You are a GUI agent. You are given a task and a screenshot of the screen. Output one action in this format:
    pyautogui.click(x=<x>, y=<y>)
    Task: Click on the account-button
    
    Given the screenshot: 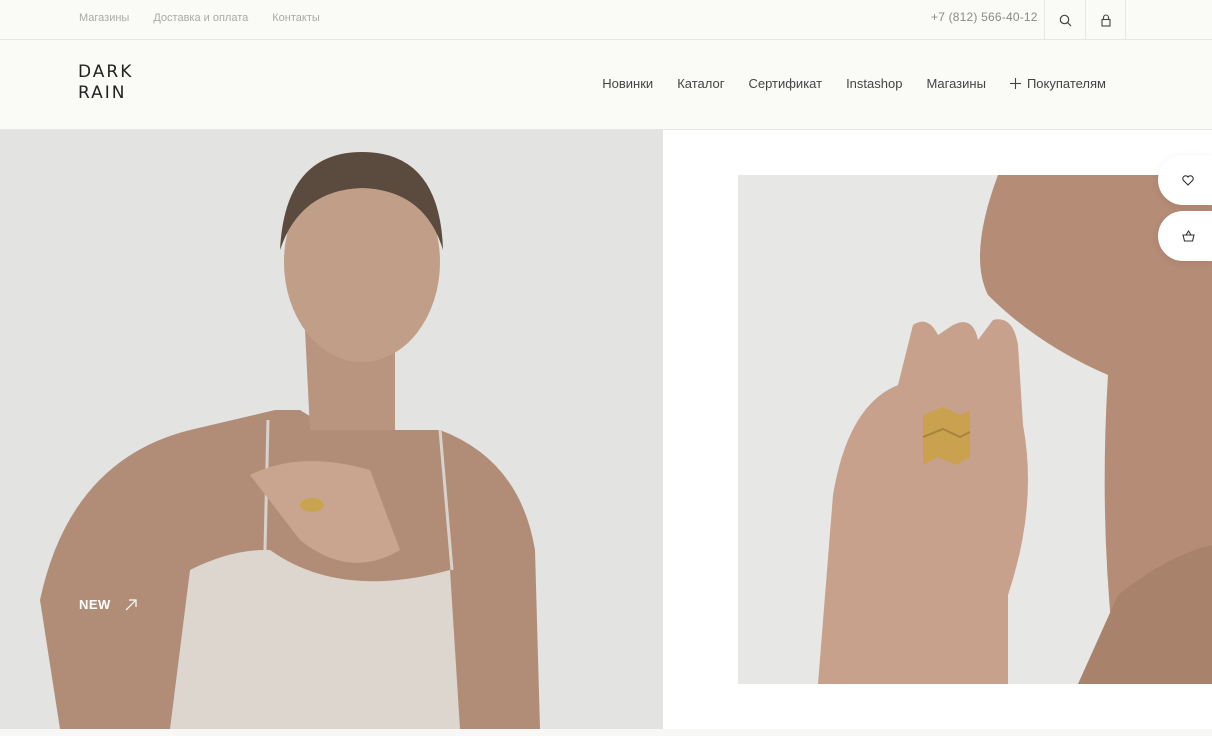 What is the action you would take?
    pyautogui.click(x=1105, y=20)
    